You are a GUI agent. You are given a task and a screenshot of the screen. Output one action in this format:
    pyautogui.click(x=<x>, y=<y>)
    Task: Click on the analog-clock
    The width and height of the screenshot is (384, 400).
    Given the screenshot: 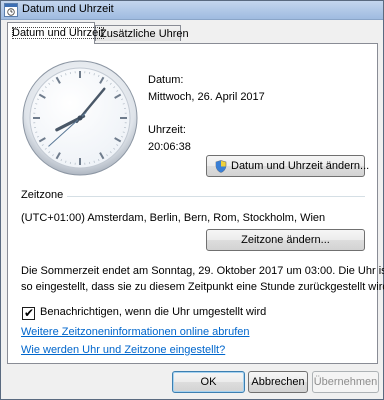 What is the action you would take?
    pyautogui.click(x=80, y=118)
    